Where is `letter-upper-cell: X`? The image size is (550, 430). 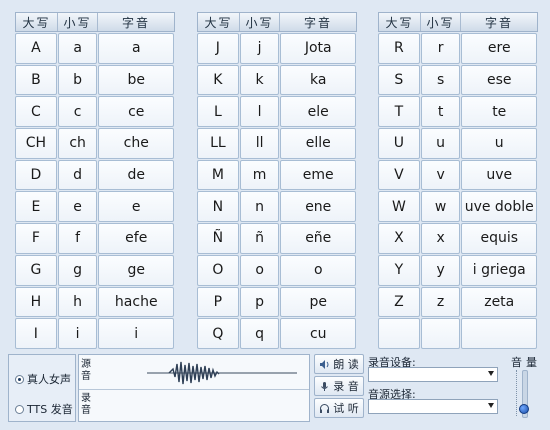
letter-upper-cell: X is located at coordinates (399, 238).